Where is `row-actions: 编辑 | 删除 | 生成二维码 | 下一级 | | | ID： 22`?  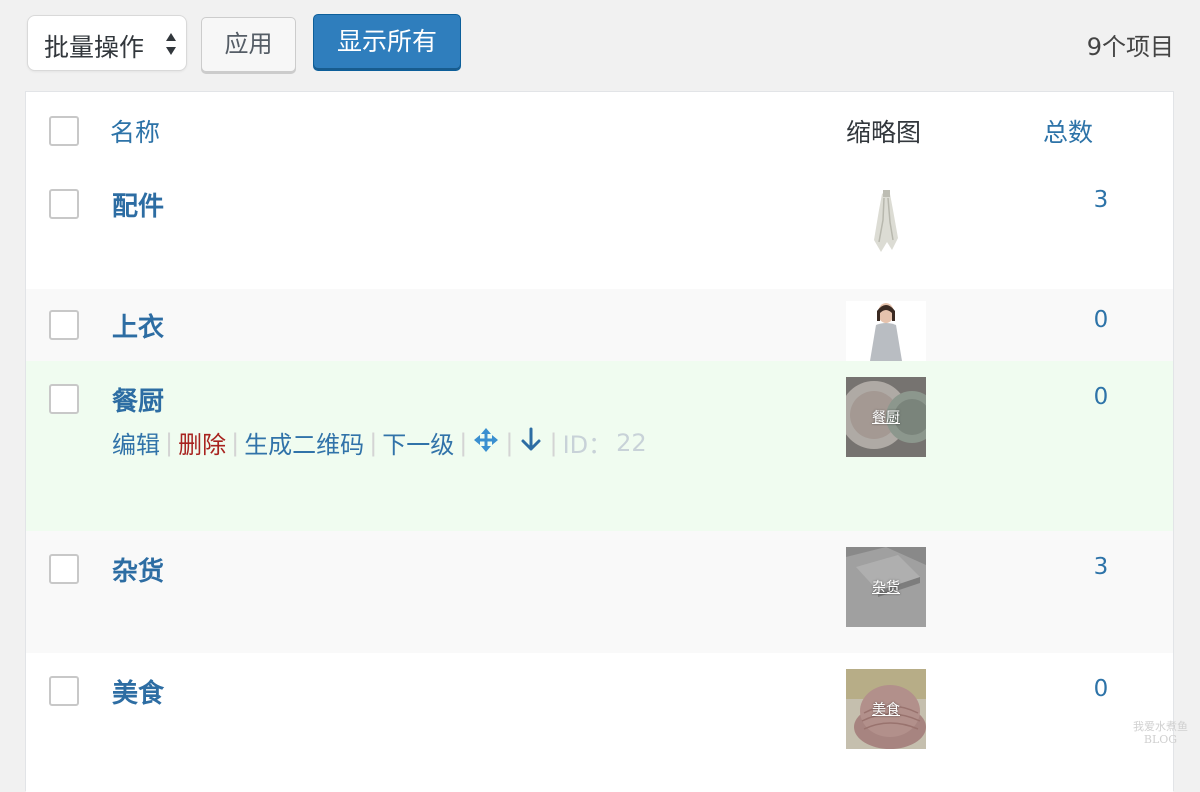 row-actions: 编辑 | 删除 | 生成二维码 | 下一级 | | | ID： 22 is located at coordinates (379, 442).